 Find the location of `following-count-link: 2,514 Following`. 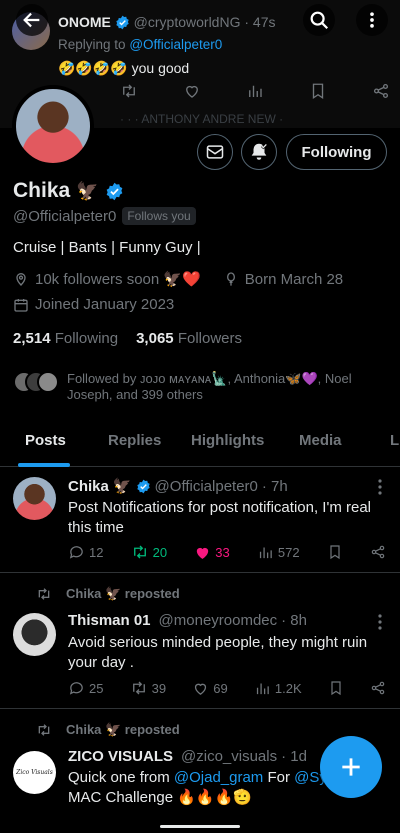

following-count-link: 2,514 Following is located at coordinates (65, 338).